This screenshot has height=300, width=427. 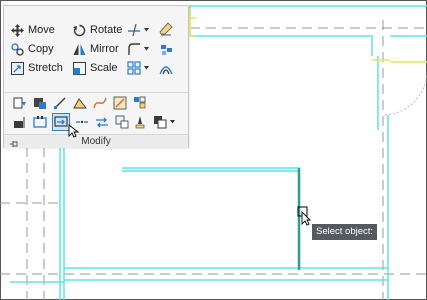 What do you see at coordinates (20, 122) in the screenshot?
I see `align-icon` at bounding box center [20, 122].